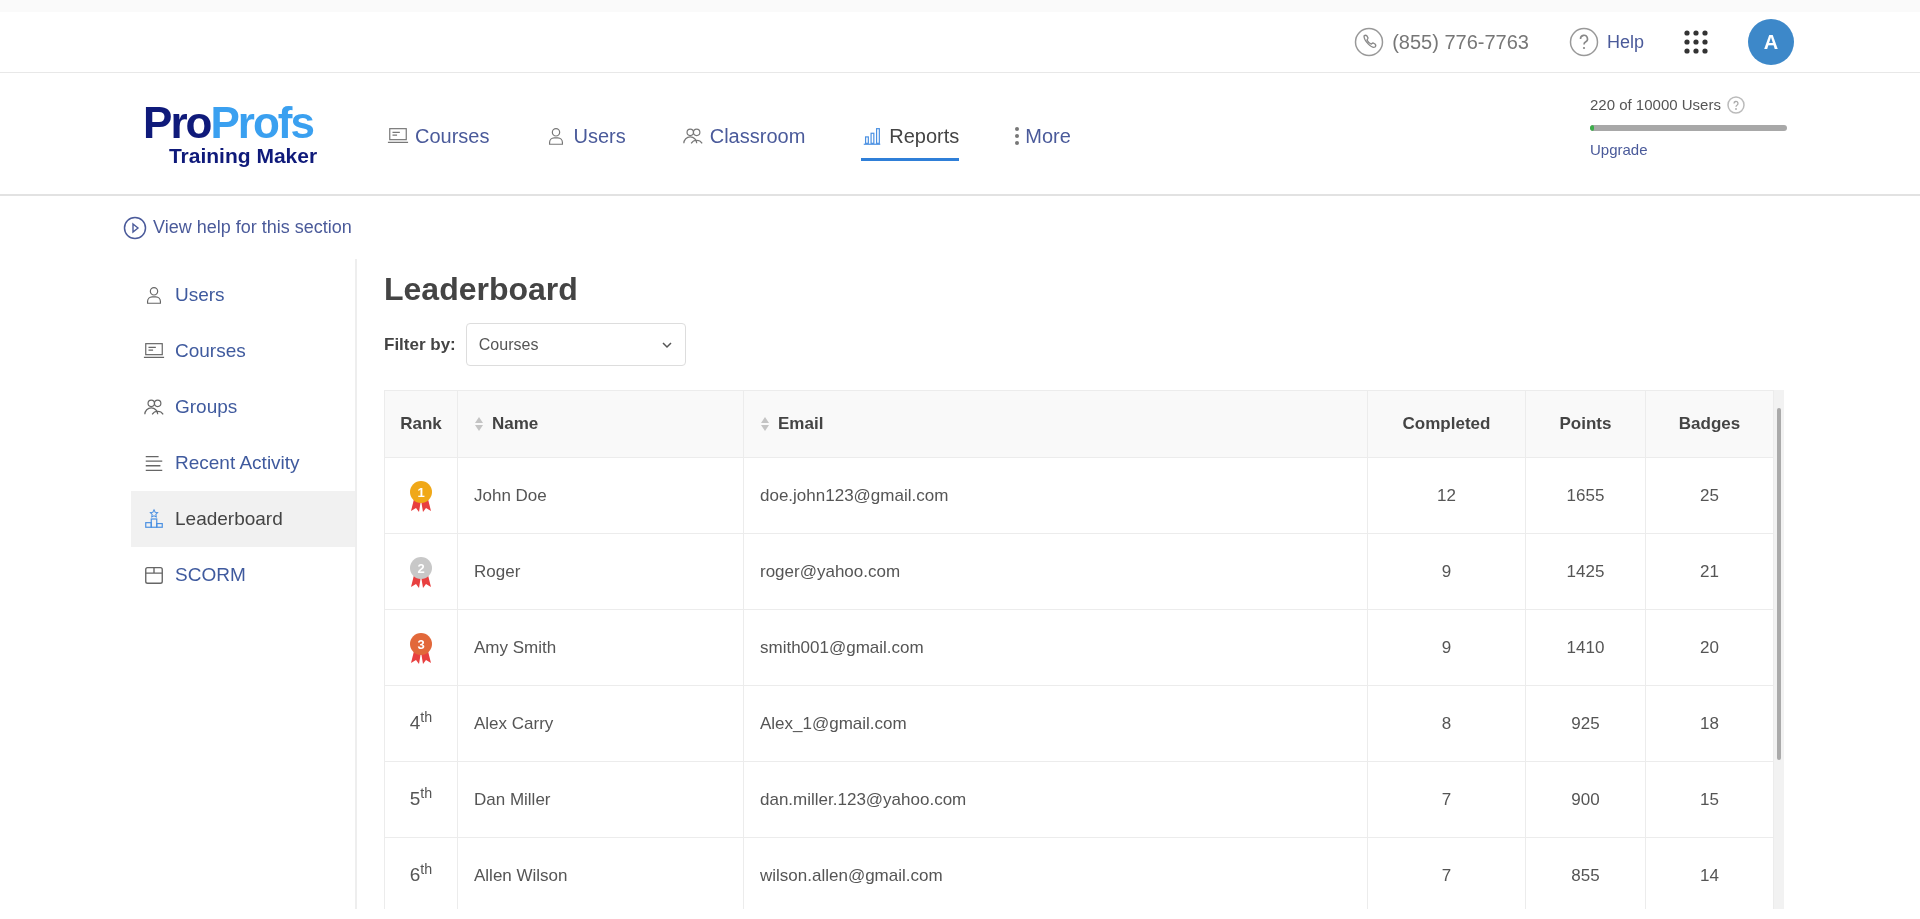 The width and height of the screenshot is (1920, 919). Describe the element at coordinates (1709, 495) in the screenshot. I see `table-cell: 25` at that location.